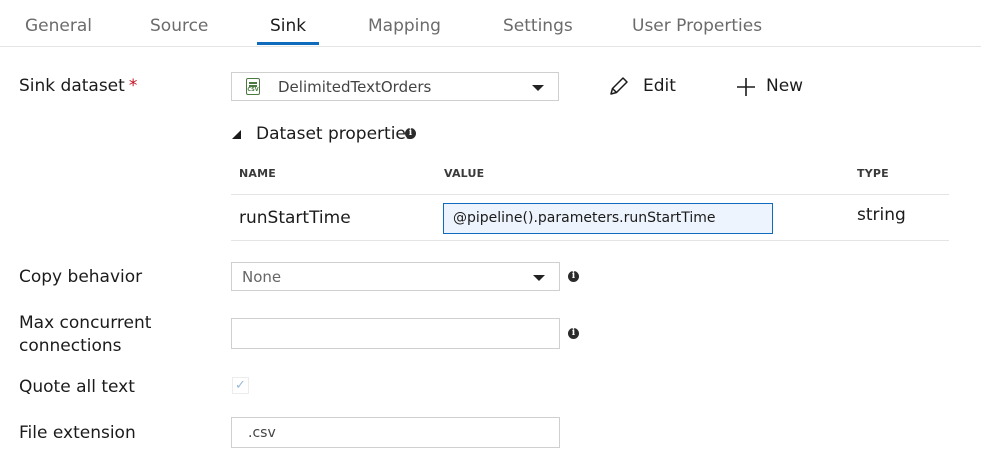  What do you see at coordinates (295, 218) in the screenshot?
I see `property-name: runStartTime` at bounding box center [295, 218].